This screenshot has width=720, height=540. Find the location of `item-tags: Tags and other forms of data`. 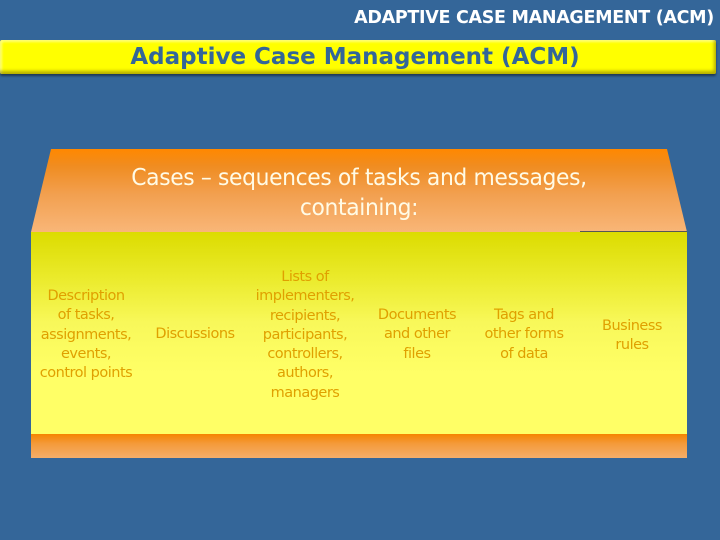

item-tags: Tags and other forms of data is located at coordinates (524, 334).